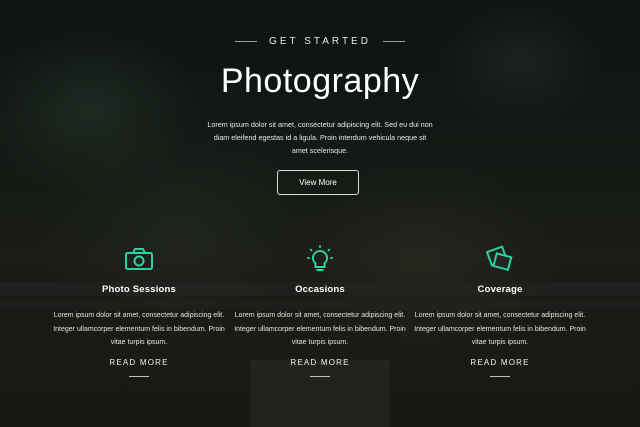 Image resolution: width=640 pixels, height=427 pixels. I want to click on feature-title: Coverage, so click(500, 289).